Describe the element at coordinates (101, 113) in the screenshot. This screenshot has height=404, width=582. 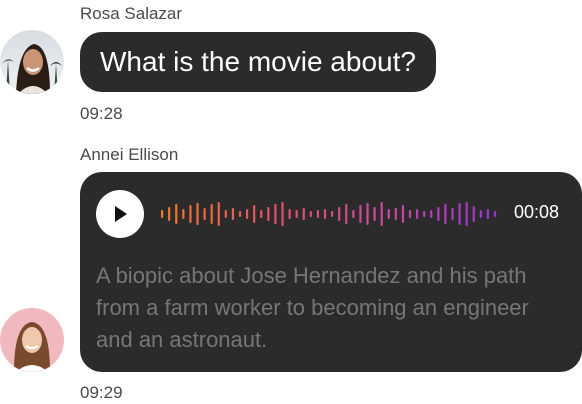
I see `message-time: 09:28` at that location.